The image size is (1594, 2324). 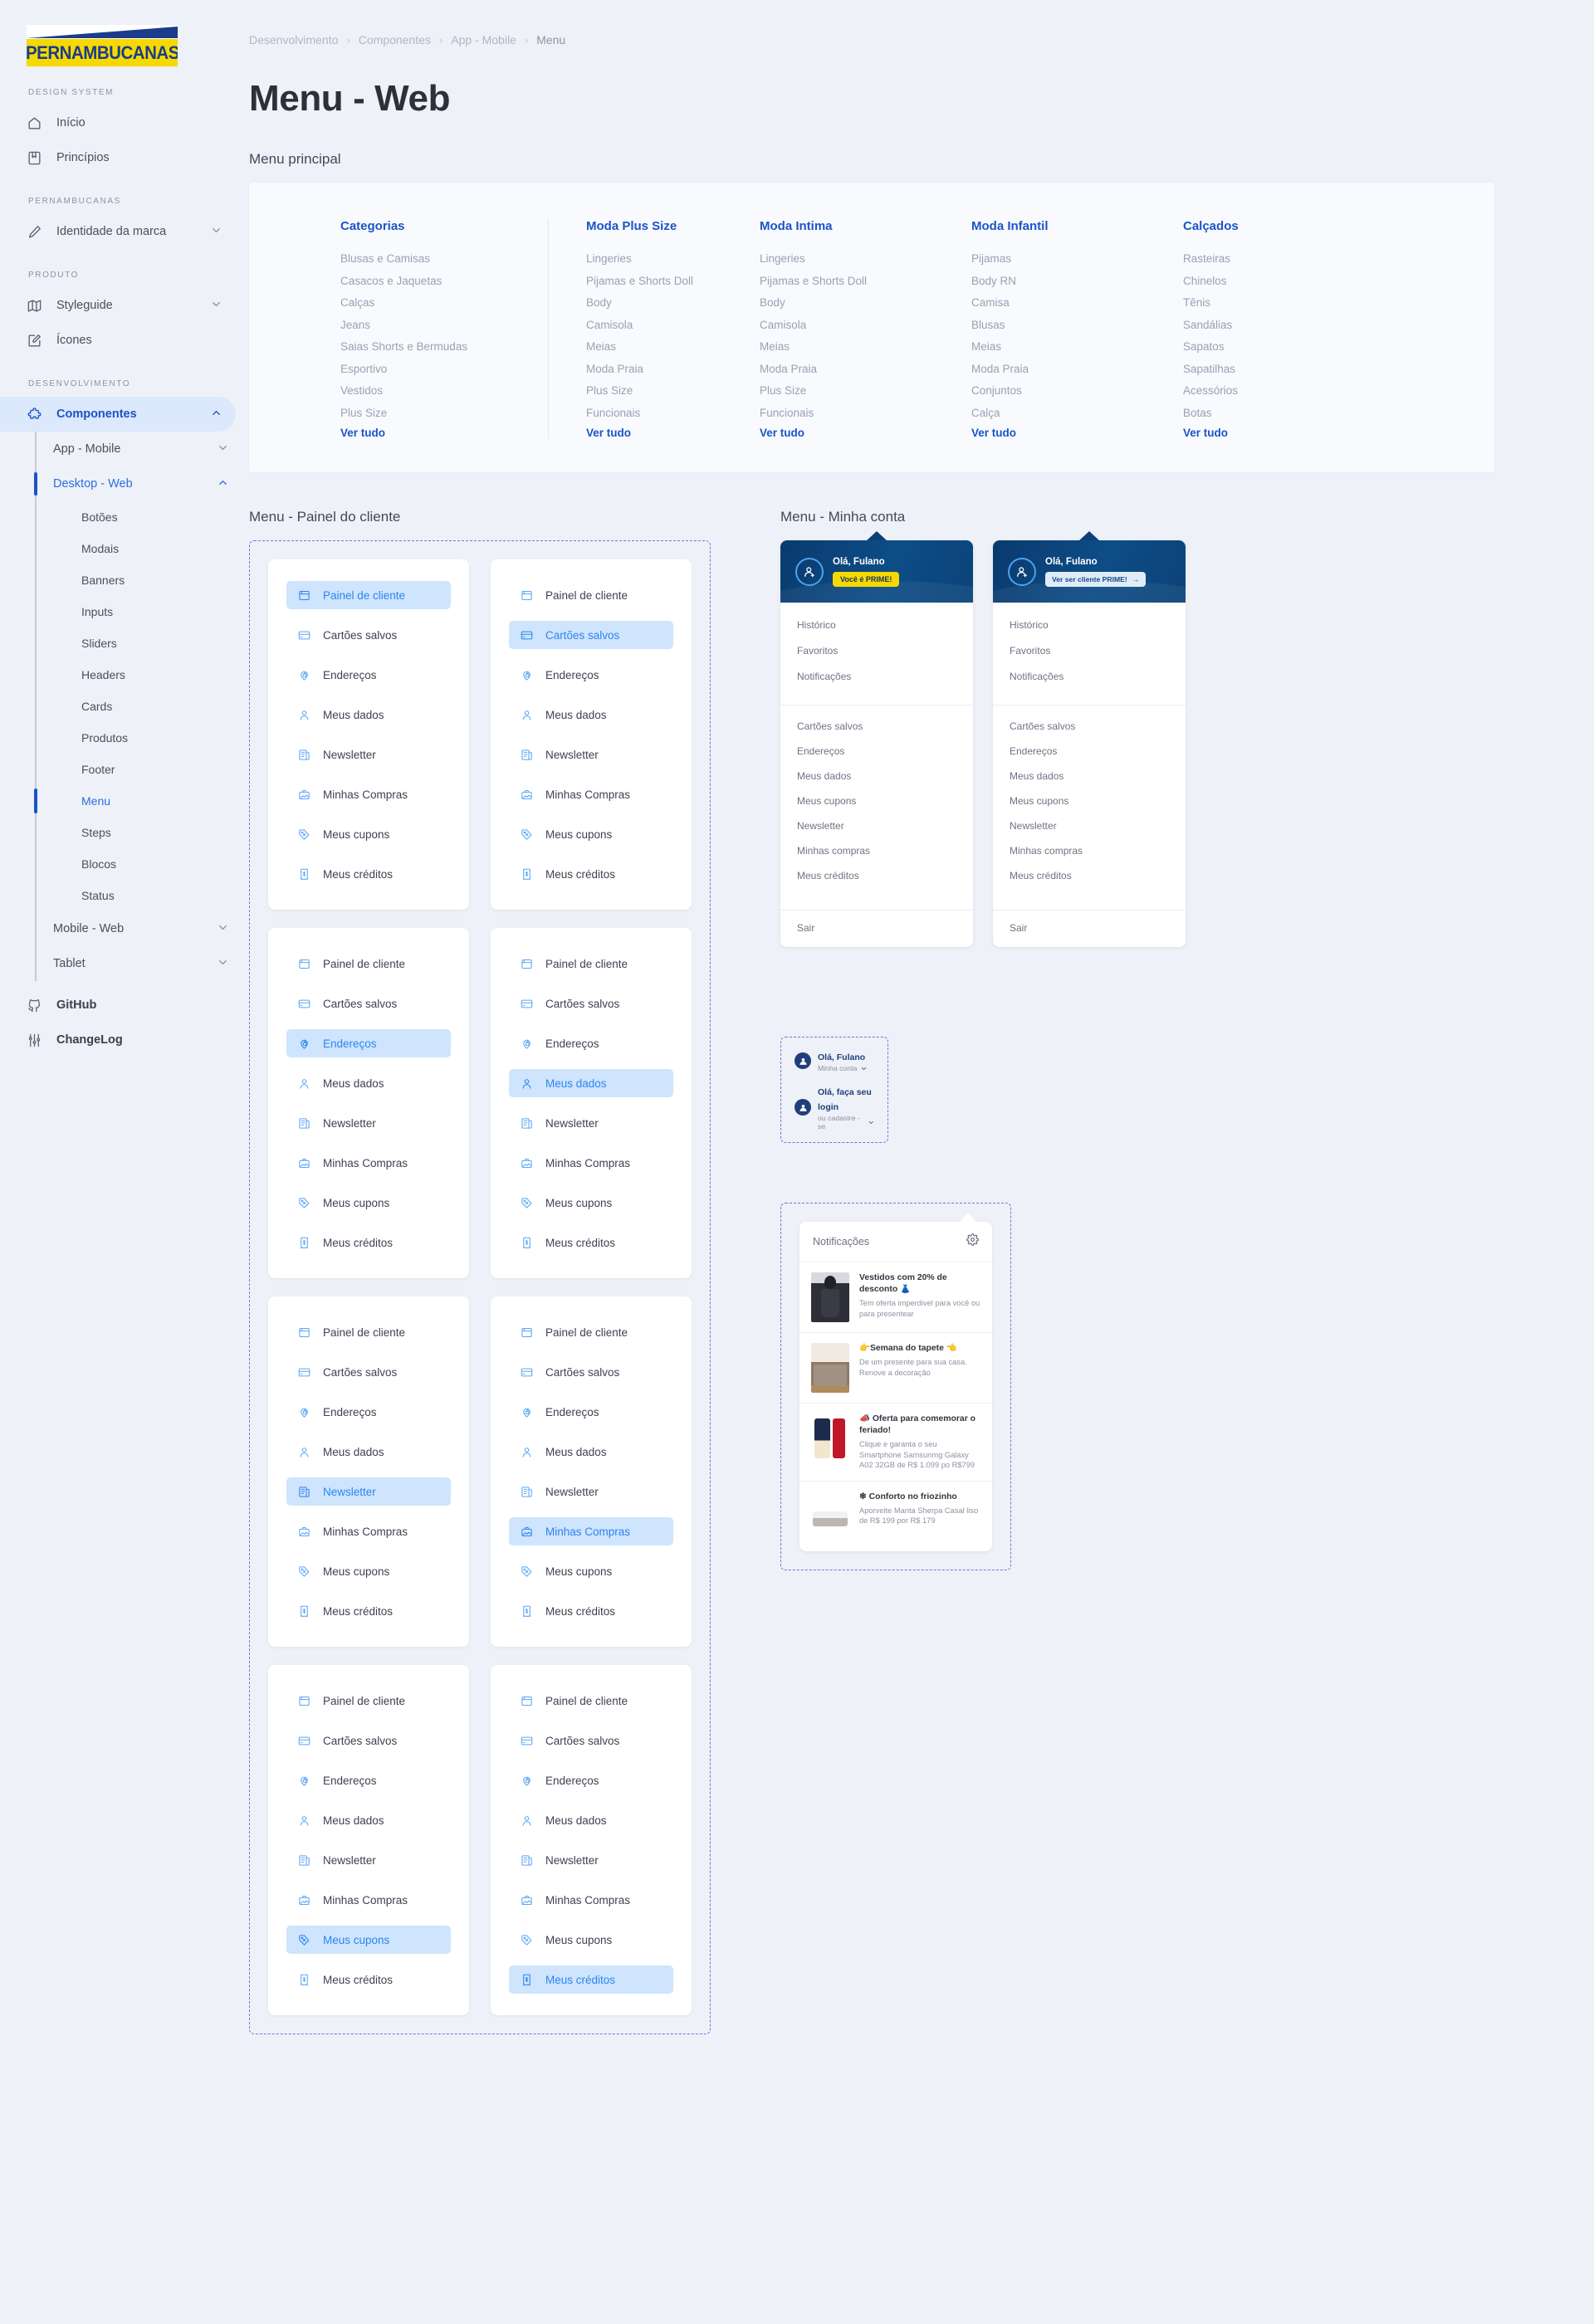 What do you see at coordinates (142, 580) in the screenshot?
I see `sidebar-leaf-banners: Banners` at bounding box center [142, 580].